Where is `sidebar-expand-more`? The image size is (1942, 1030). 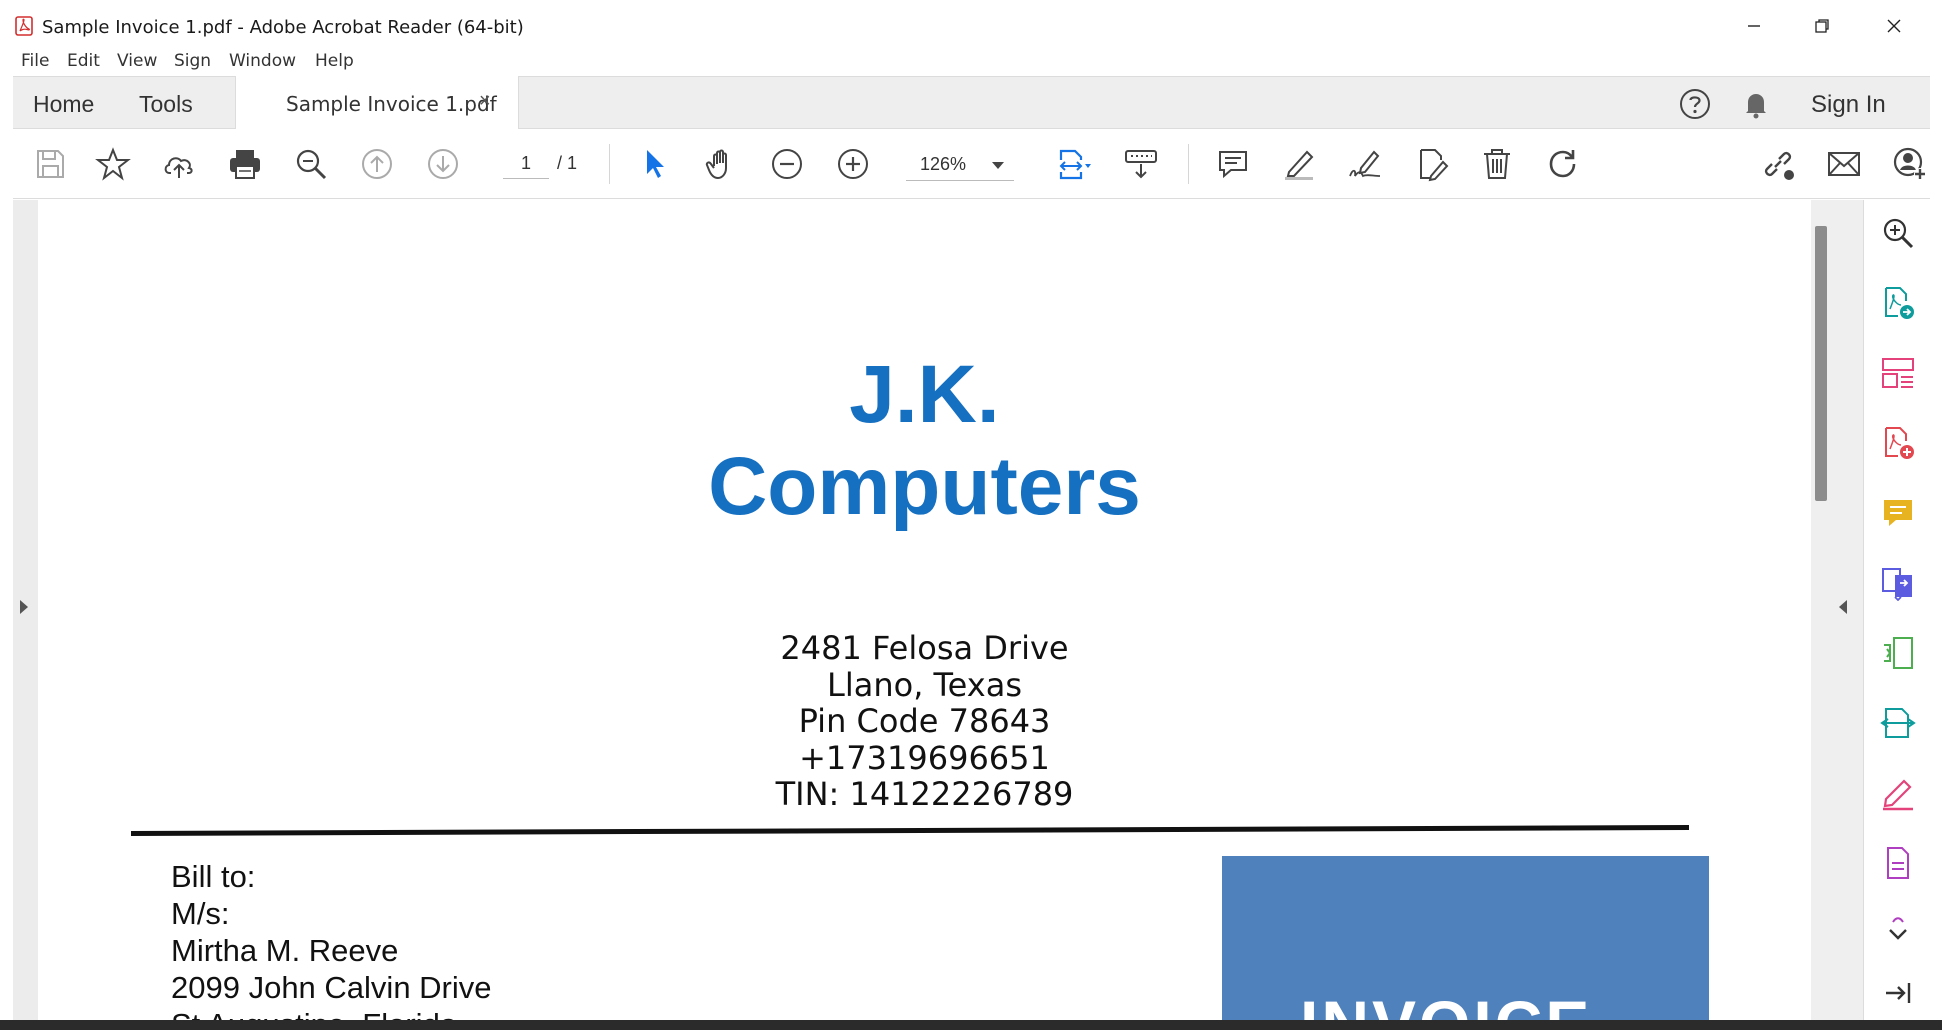
sidebar-expand-more is located at coordinates (1898, 933).